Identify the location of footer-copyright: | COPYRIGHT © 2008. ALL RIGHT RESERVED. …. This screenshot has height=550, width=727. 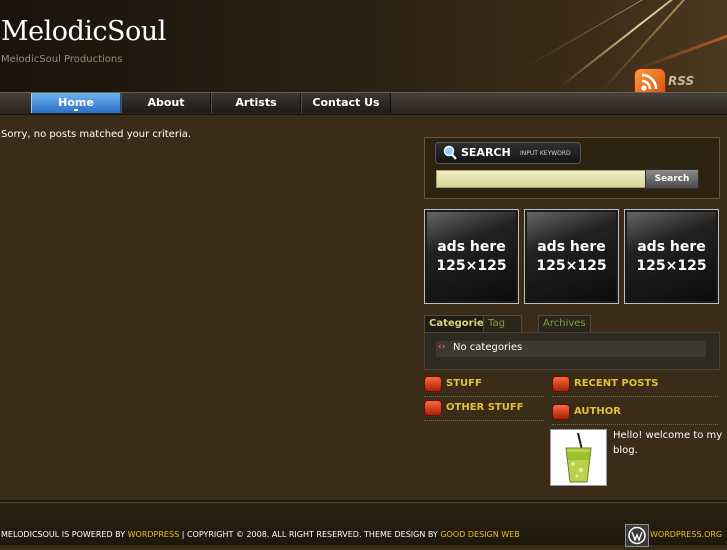
(310, 534).